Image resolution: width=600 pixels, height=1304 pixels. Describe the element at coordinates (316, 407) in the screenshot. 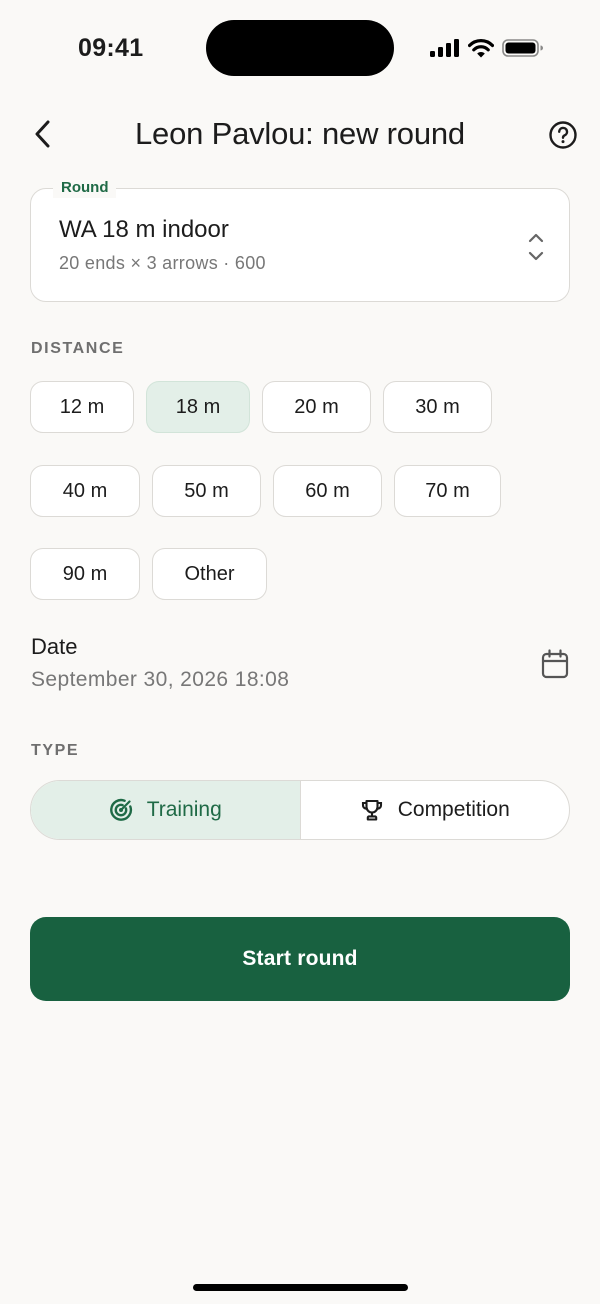

I see `distance-chip-20m: 20 m` at that location.